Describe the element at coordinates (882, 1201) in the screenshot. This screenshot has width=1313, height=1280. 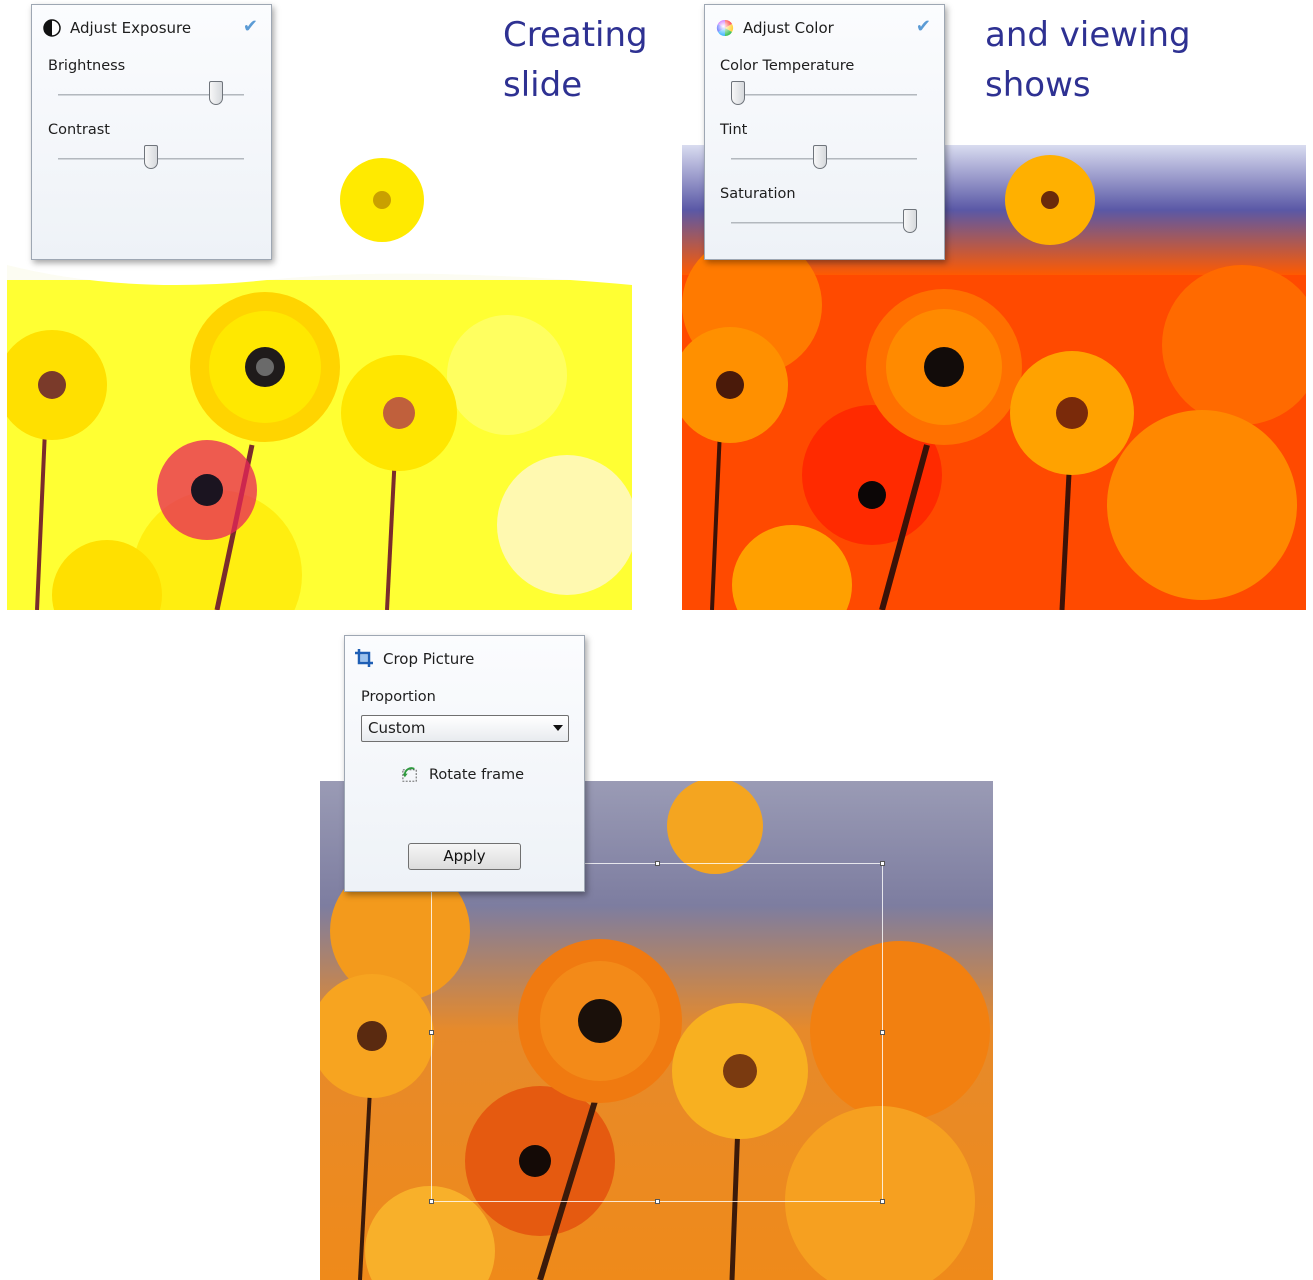
I see `crop-handle-bottom-right` at that location.